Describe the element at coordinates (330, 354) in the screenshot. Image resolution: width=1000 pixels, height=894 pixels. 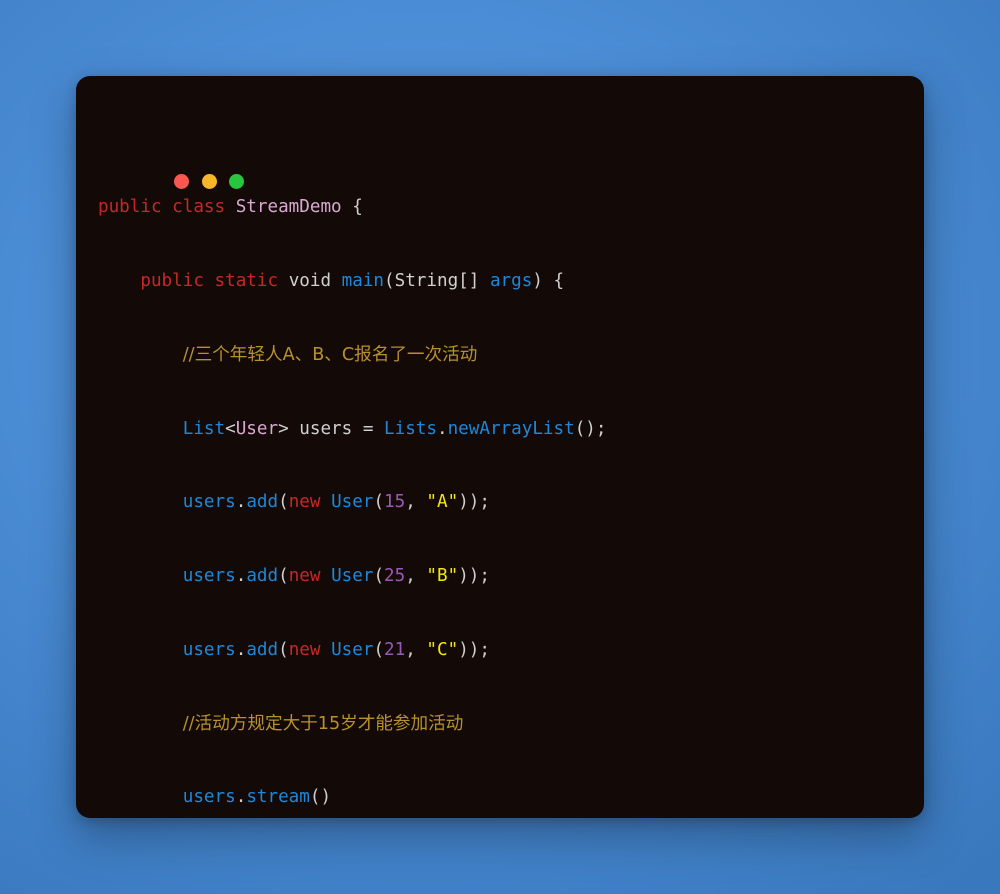
I see `code-line: //三个年轻人A、B、C报名了一次活动` at that location.